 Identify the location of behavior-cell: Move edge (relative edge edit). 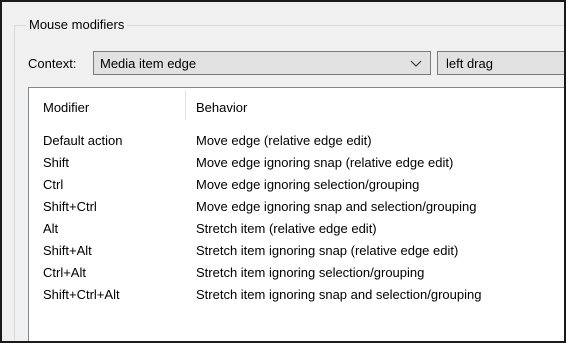
(284, 140).